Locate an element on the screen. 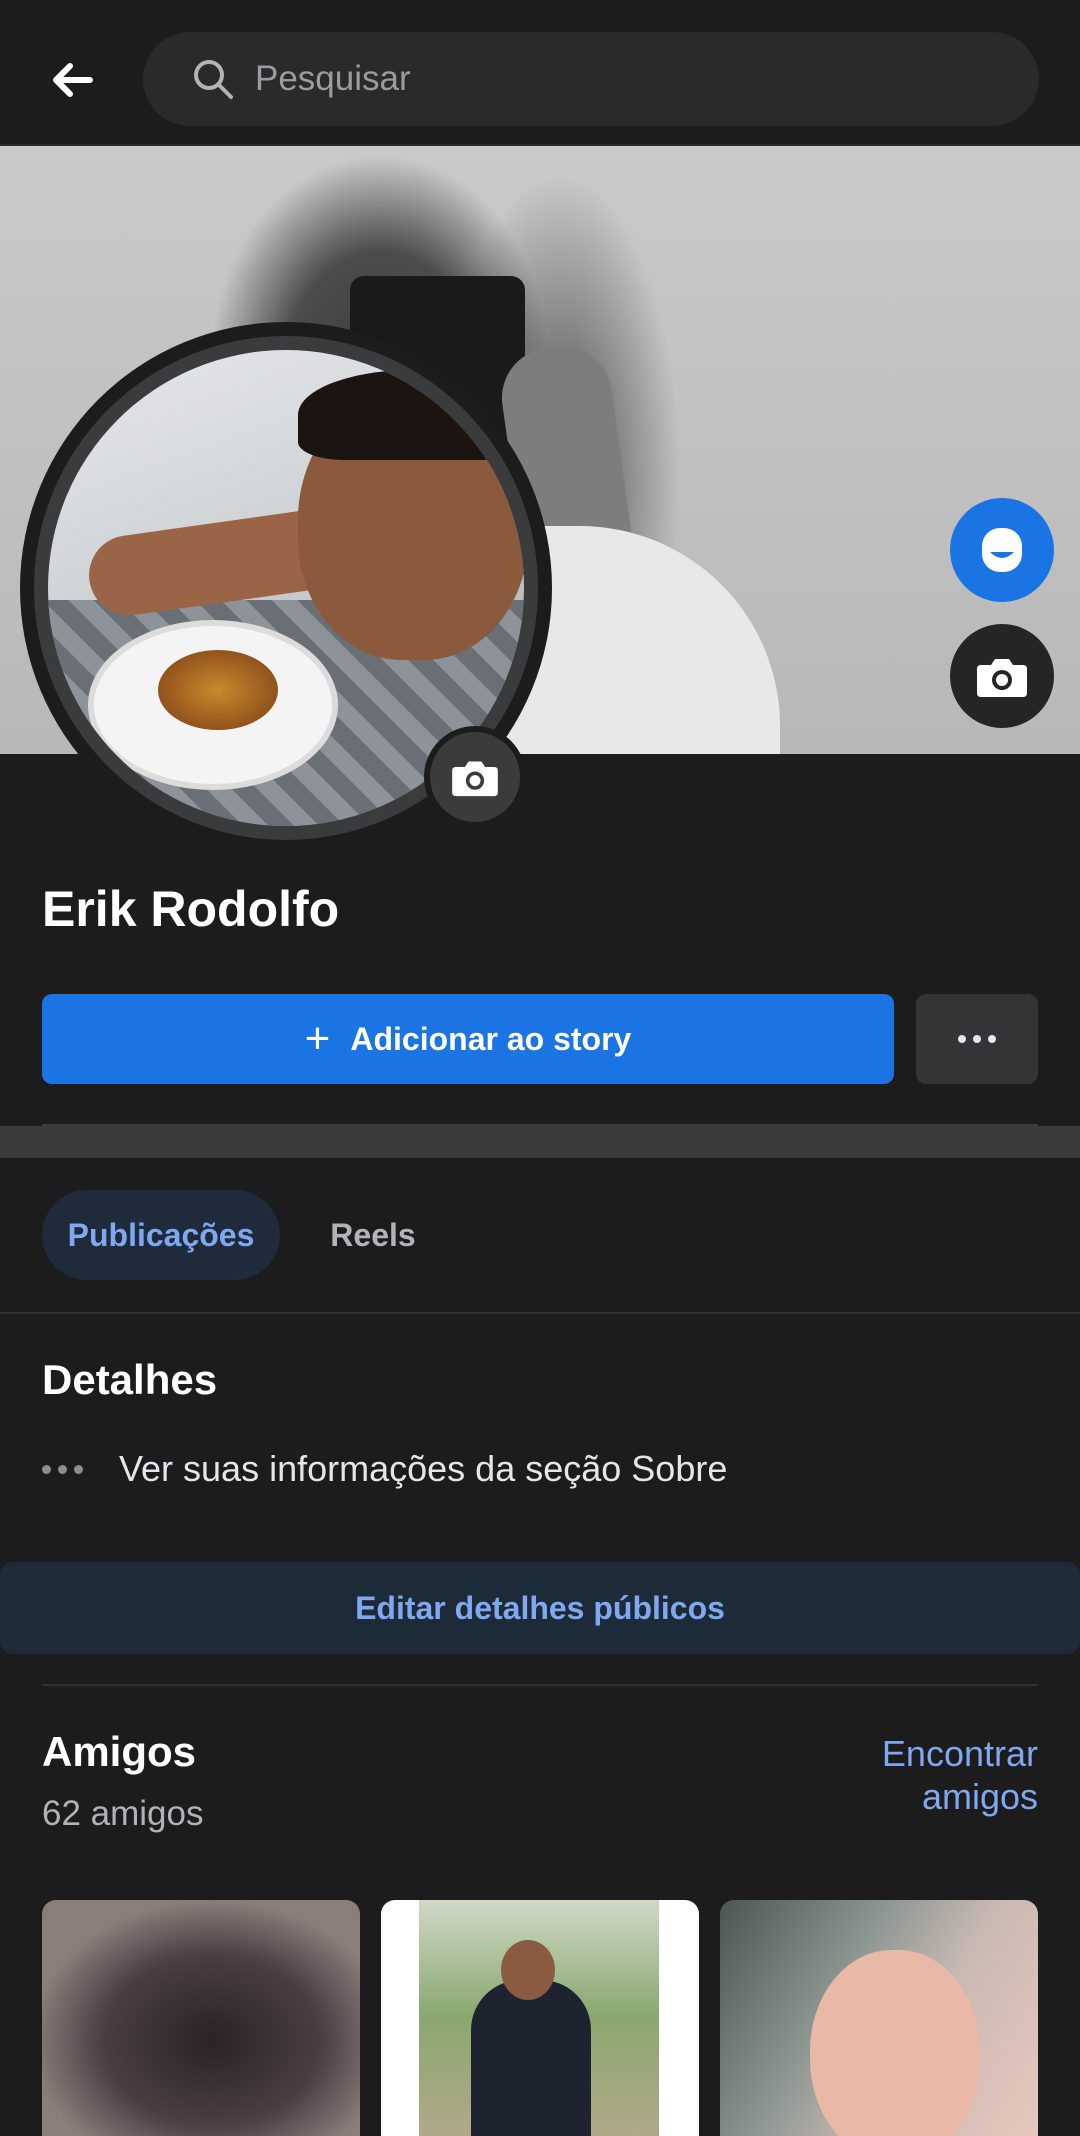 The height and width of the screenshot is (2136, 1080). friend-photo-person is located at coordinates (531, 2058).